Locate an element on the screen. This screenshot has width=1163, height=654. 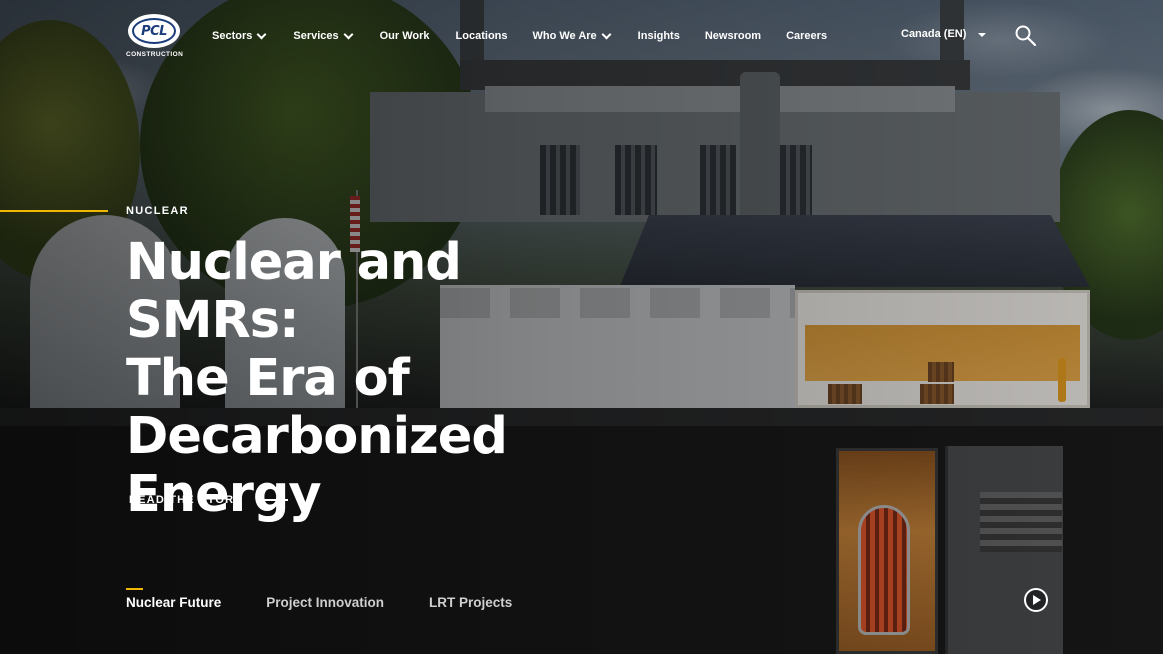
language-selector: Canada (EN) is located at coordinates (944, 34).